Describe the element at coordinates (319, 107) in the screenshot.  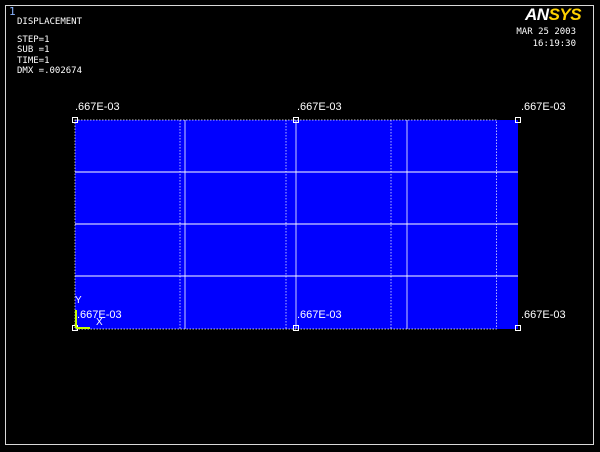
I see `node-label-top-mid: .667E-03` at that location.